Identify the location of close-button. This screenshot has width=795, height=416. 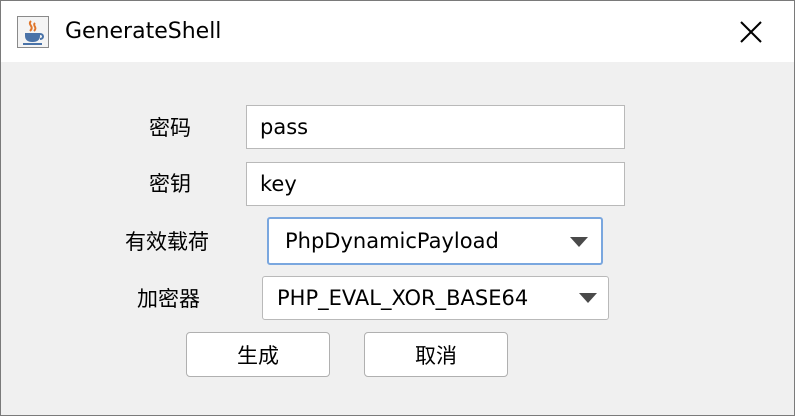
(751, 32).